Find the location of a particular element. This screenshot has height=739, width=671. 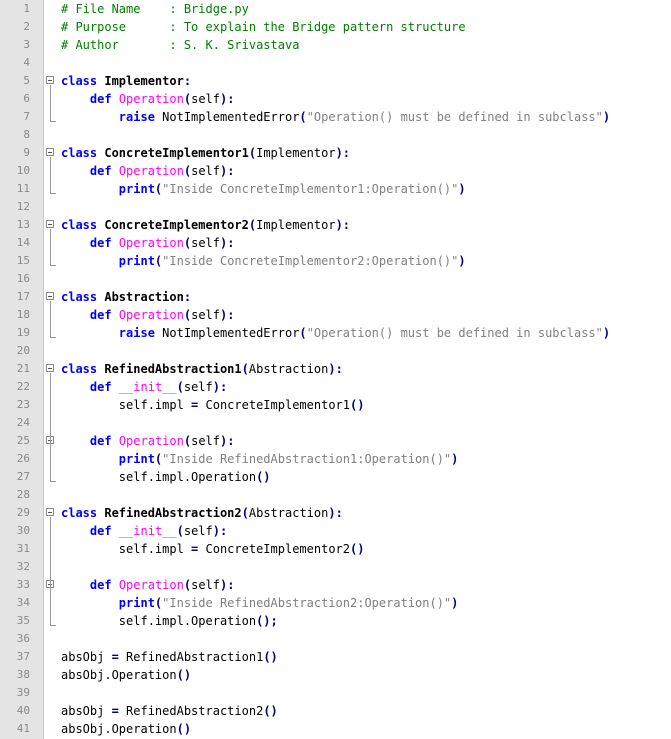

line-number: 10 is located at coordinates (23, 170).